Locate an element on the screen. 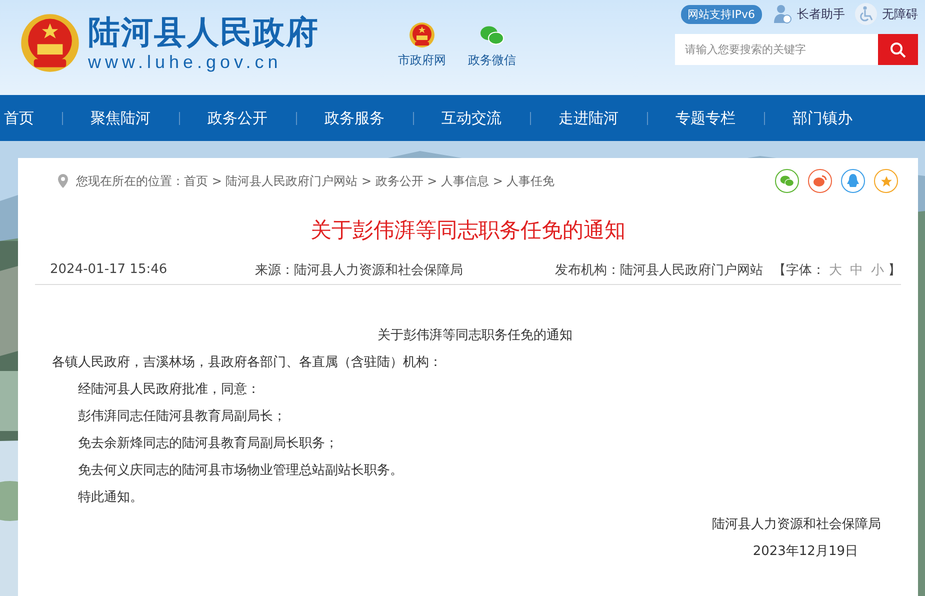 Image resolution: width=925 pixels, height=596 pixels. emblem-icon is located at coordinates (422, 35).